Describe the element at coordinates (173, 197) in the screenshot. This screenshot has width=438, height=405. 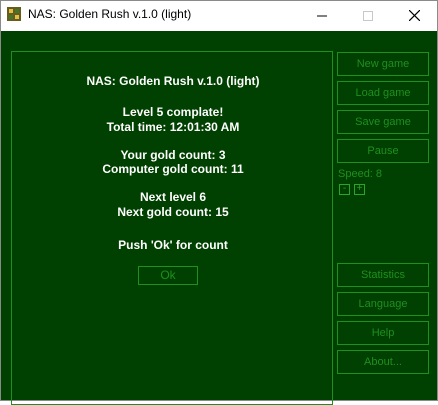
I see `next-level-text: Next level 6` at that location.